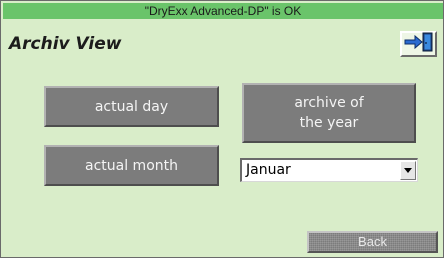 The width and height of the screenshot is (444, 258). I want to click on archive-year-label-line2: the year, so click(329, 123).